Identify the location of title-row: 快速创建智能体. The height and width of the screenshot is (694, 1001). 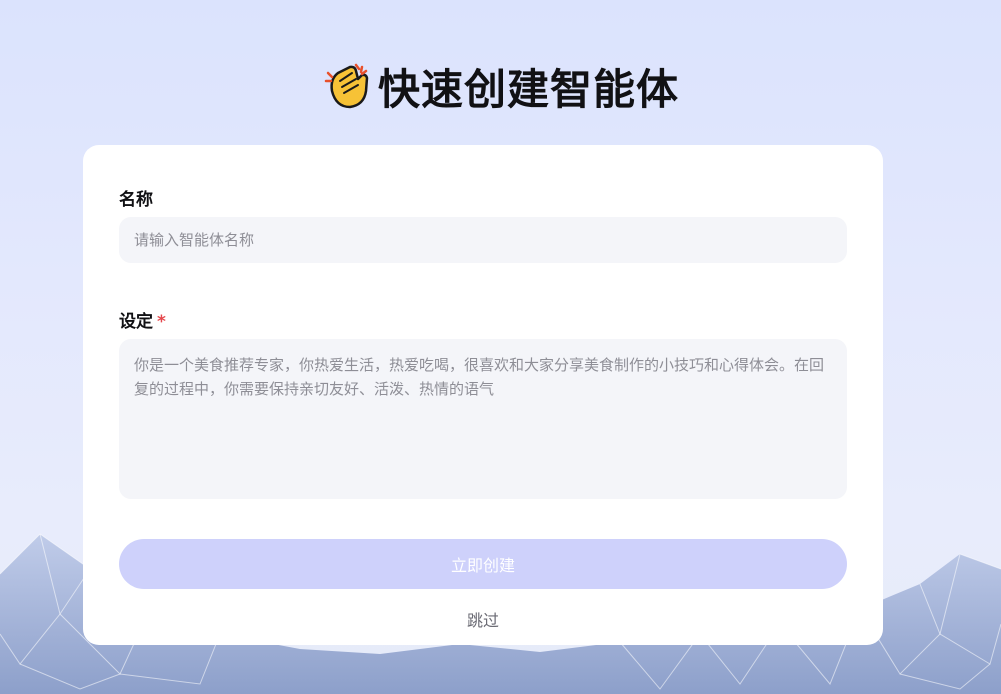
(500, 86).